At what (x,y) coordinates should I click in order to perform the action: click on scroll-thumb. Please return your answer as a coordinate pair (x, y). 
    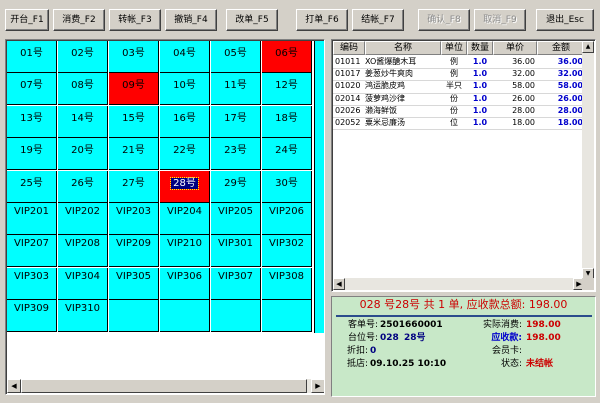
    Looking at the image, I should click on (164, 386).